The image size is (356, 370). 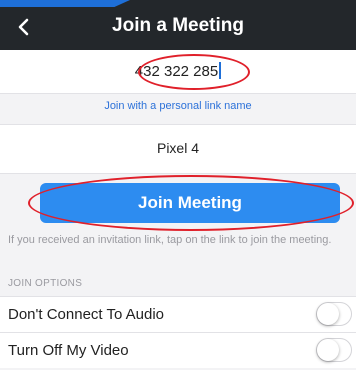 I want to click on audio-toggle, so click(x=334, y=314).